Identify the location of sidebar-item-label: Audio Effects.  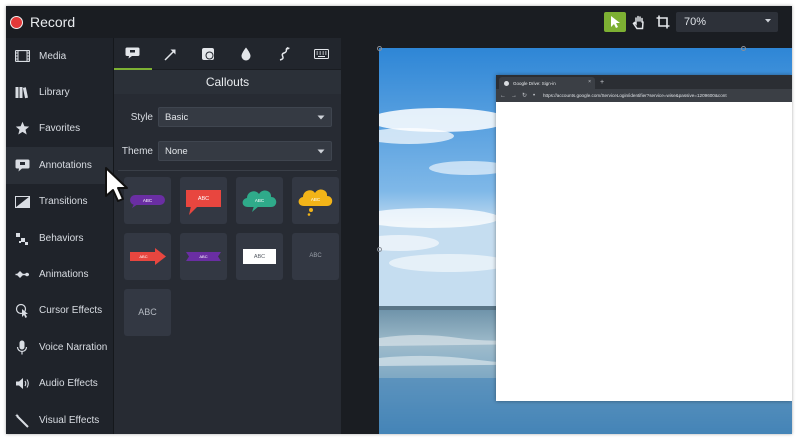
(68, 384).